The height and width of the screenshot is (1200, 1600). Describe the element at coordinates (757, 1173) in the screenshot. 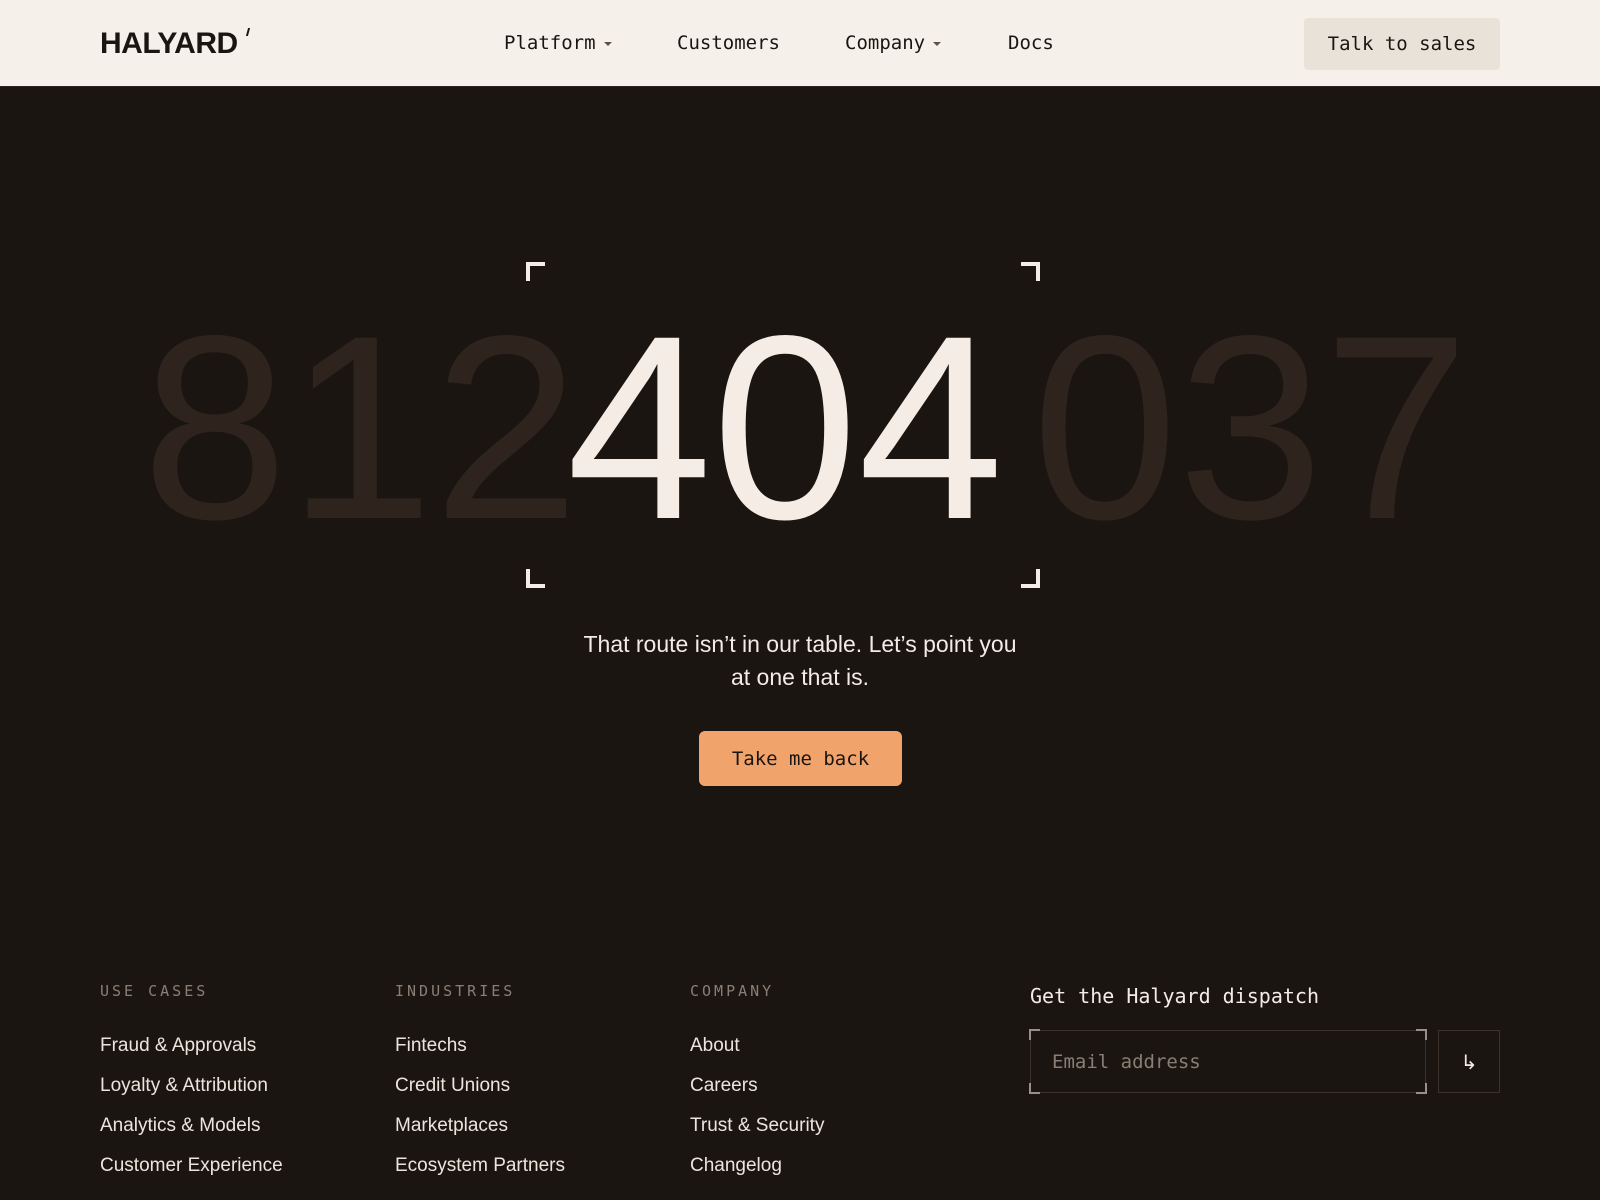

I see `footer-link: Changelog` at that location.